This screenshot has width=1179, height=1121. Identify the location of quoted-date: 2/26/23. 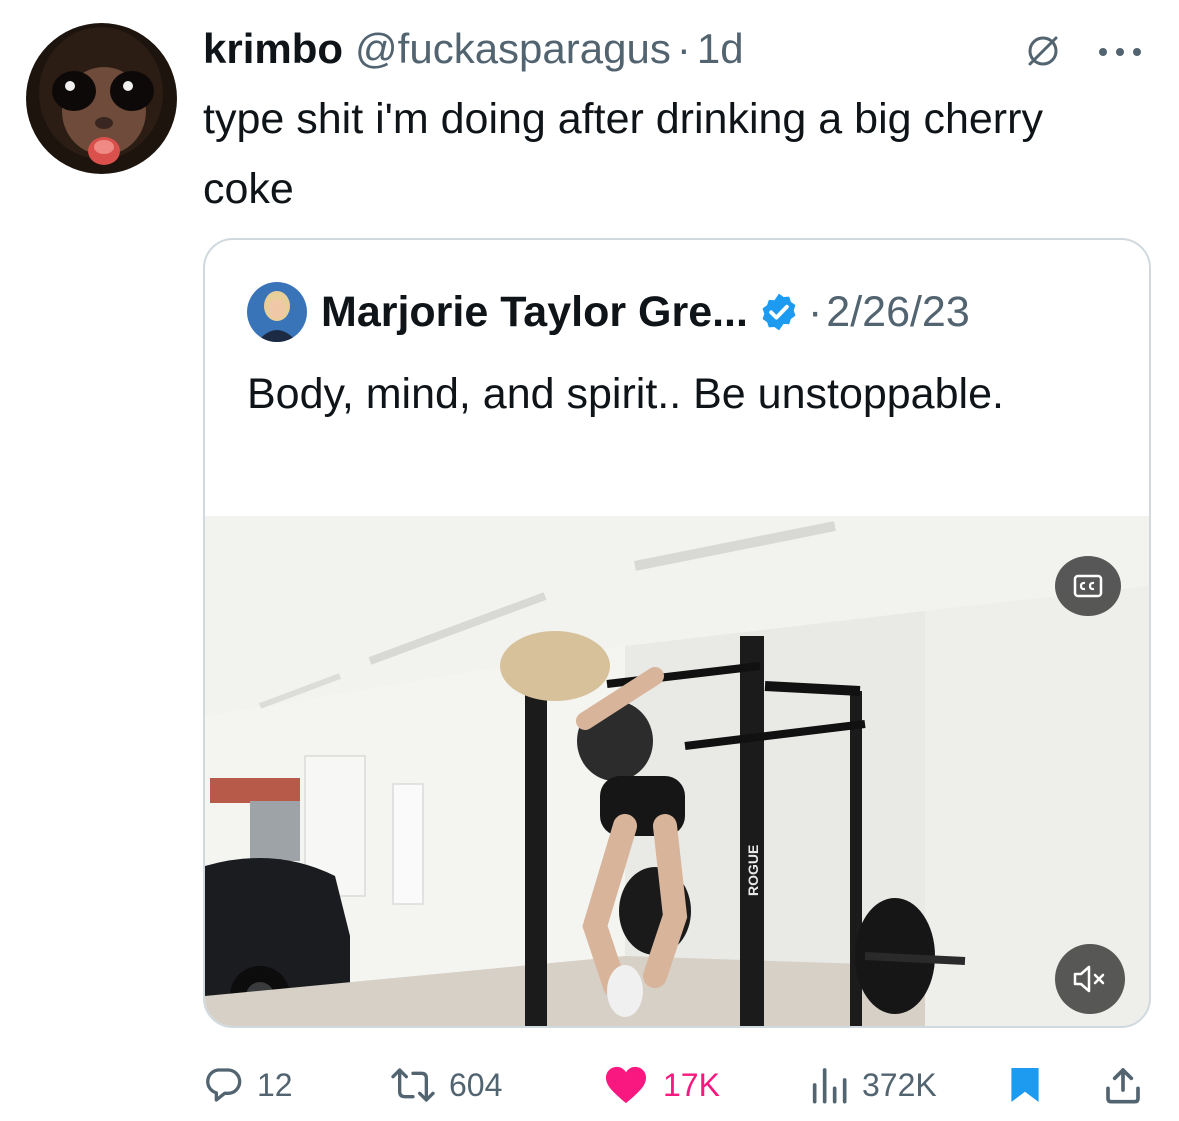
(897, 312).